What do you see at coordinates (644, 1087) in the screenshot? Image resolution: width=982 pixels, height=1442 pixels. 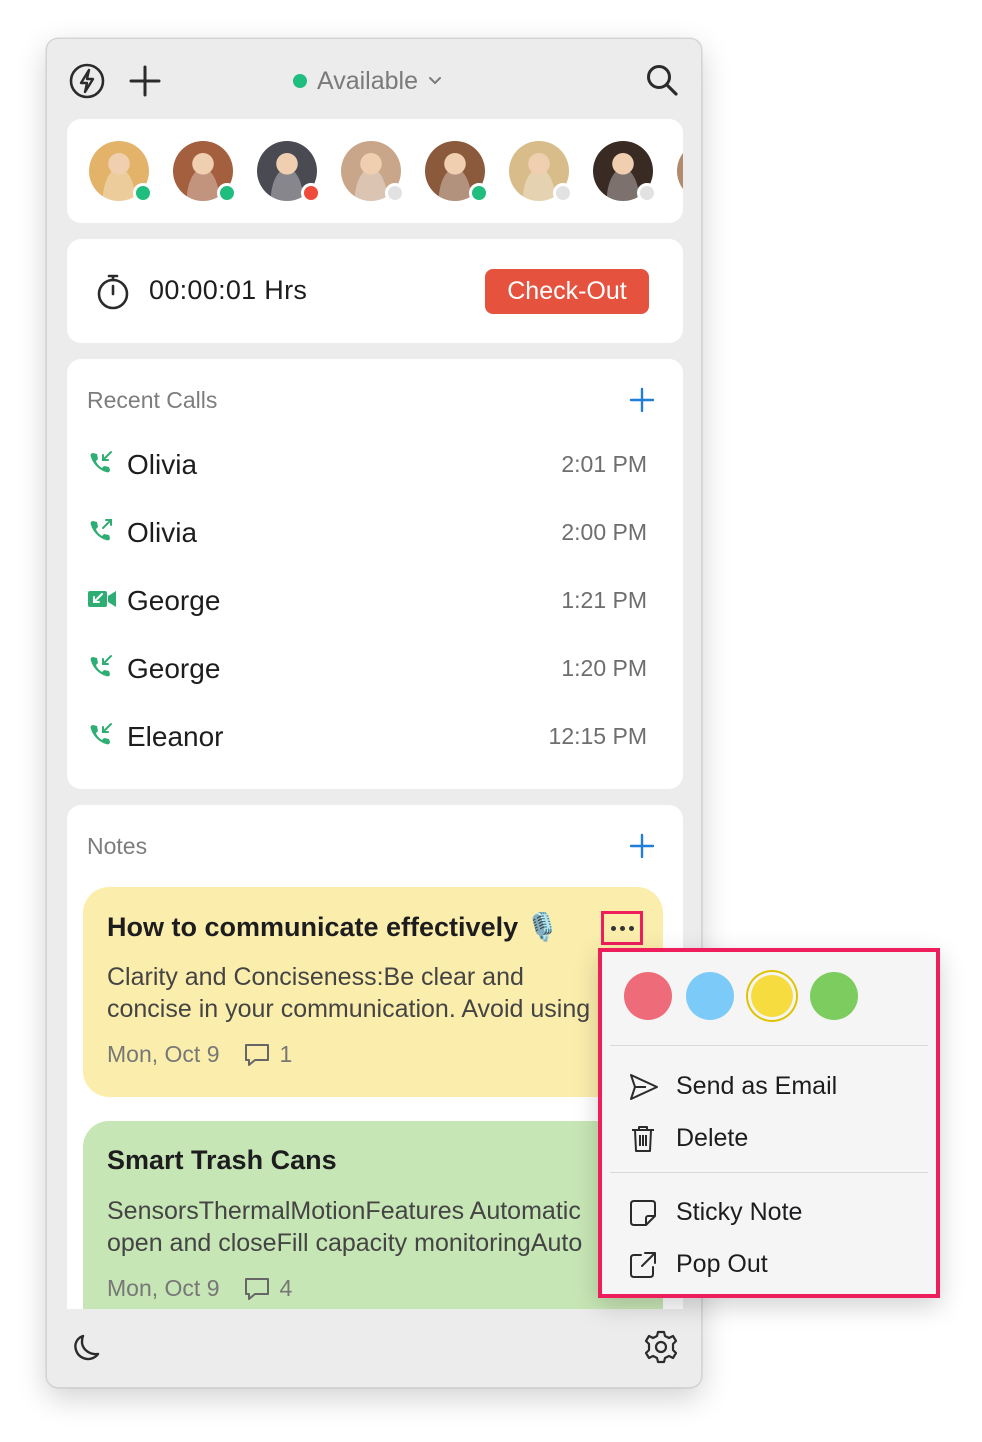 I see `send-icon` at bounding box center [644, 1087].